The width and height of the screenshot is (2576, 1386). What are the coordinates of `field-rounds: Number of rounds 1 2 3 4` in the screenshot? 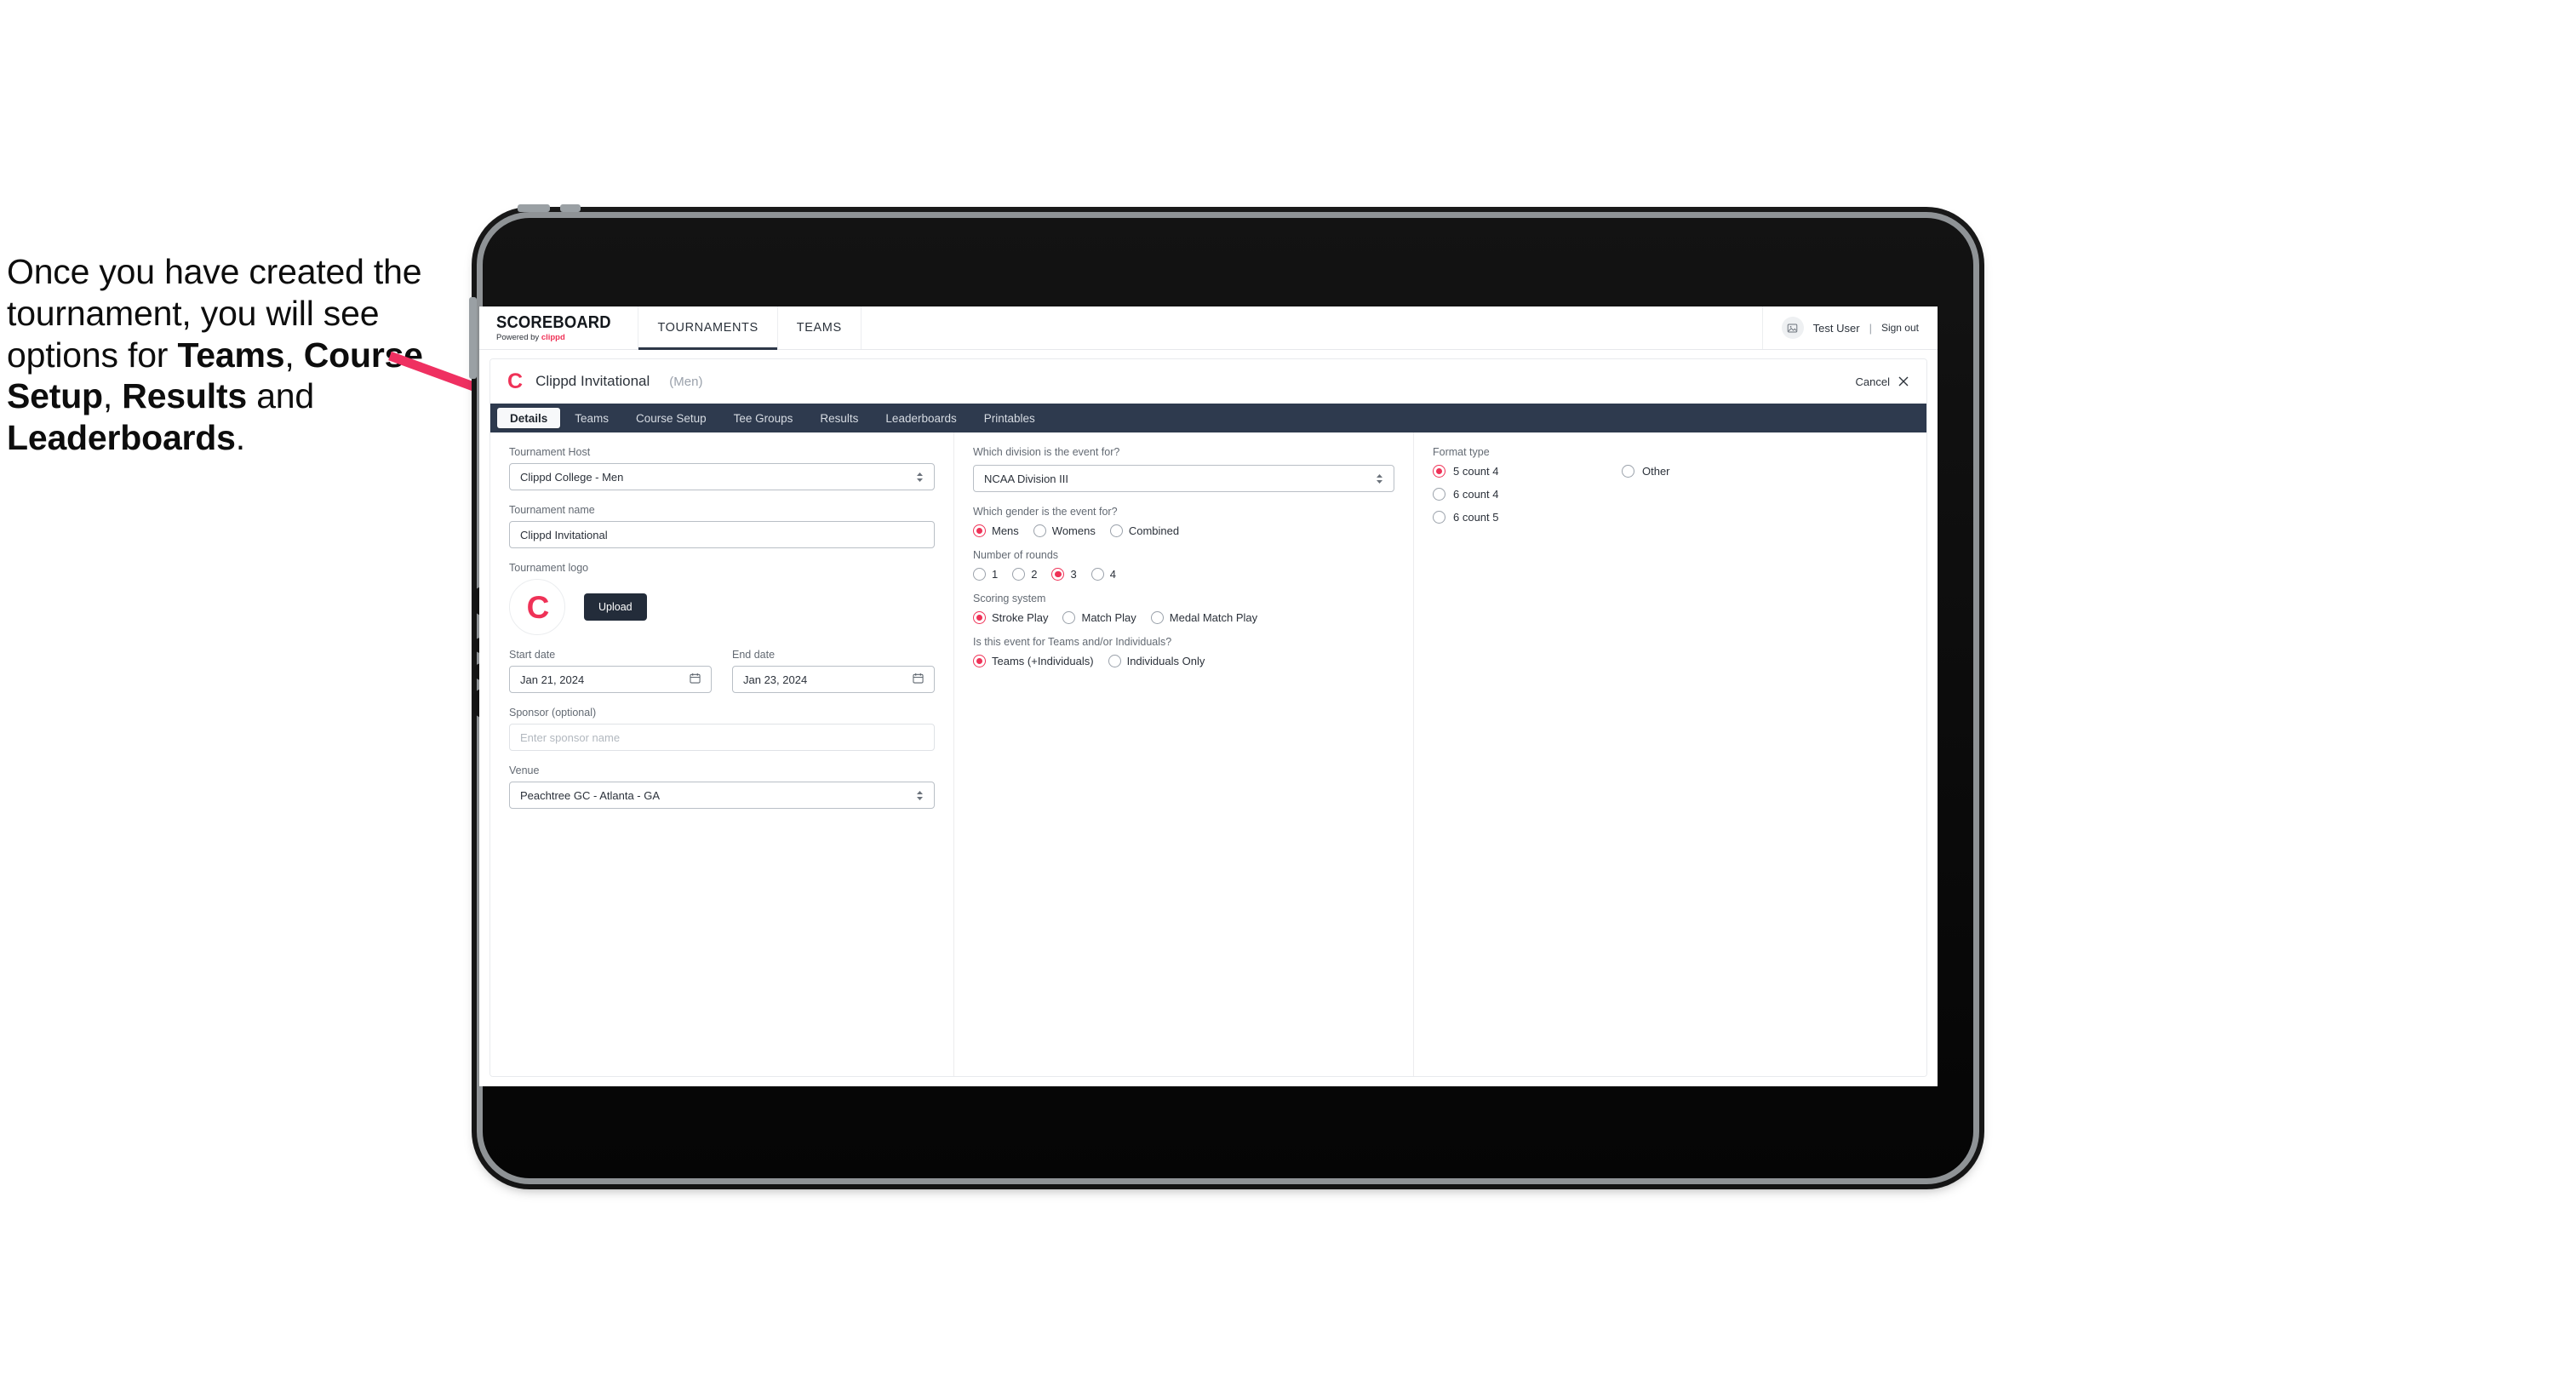 It's located at (1183, 565).